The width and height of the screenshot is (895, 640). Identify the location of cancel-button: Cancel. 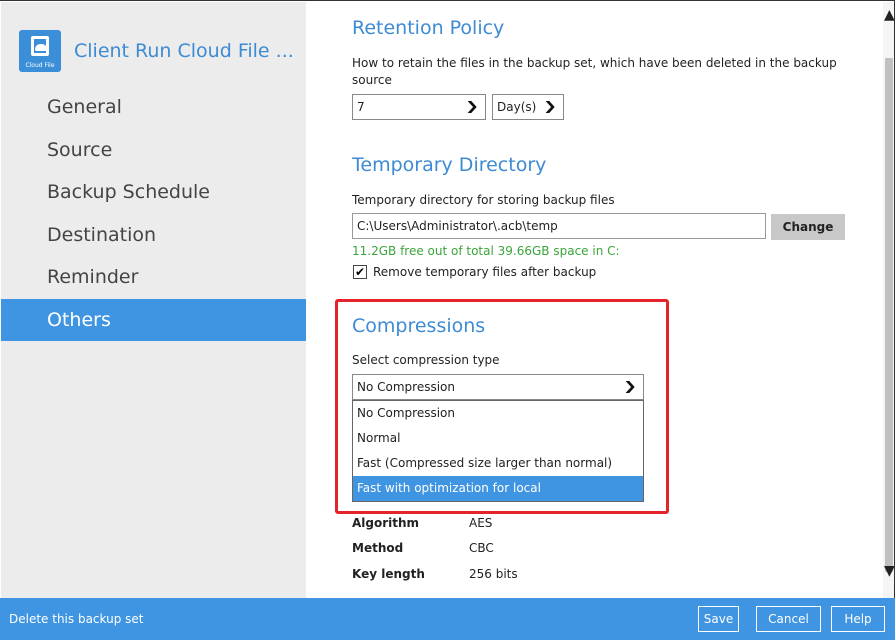
(788, 619).